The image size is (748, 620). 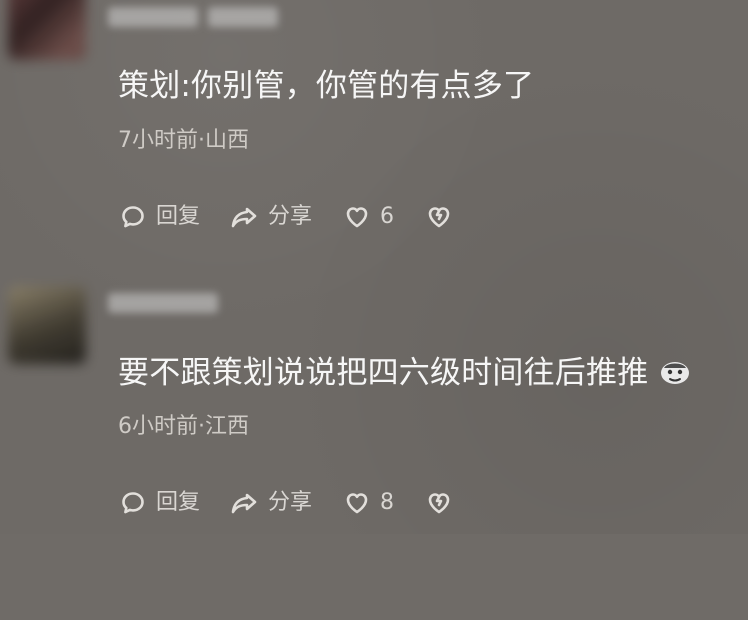 What do you see at coordinates (183, 140) in the screenshot?
I see `comment-meta: 7小时前·山西` at bounding box center [183, 140].